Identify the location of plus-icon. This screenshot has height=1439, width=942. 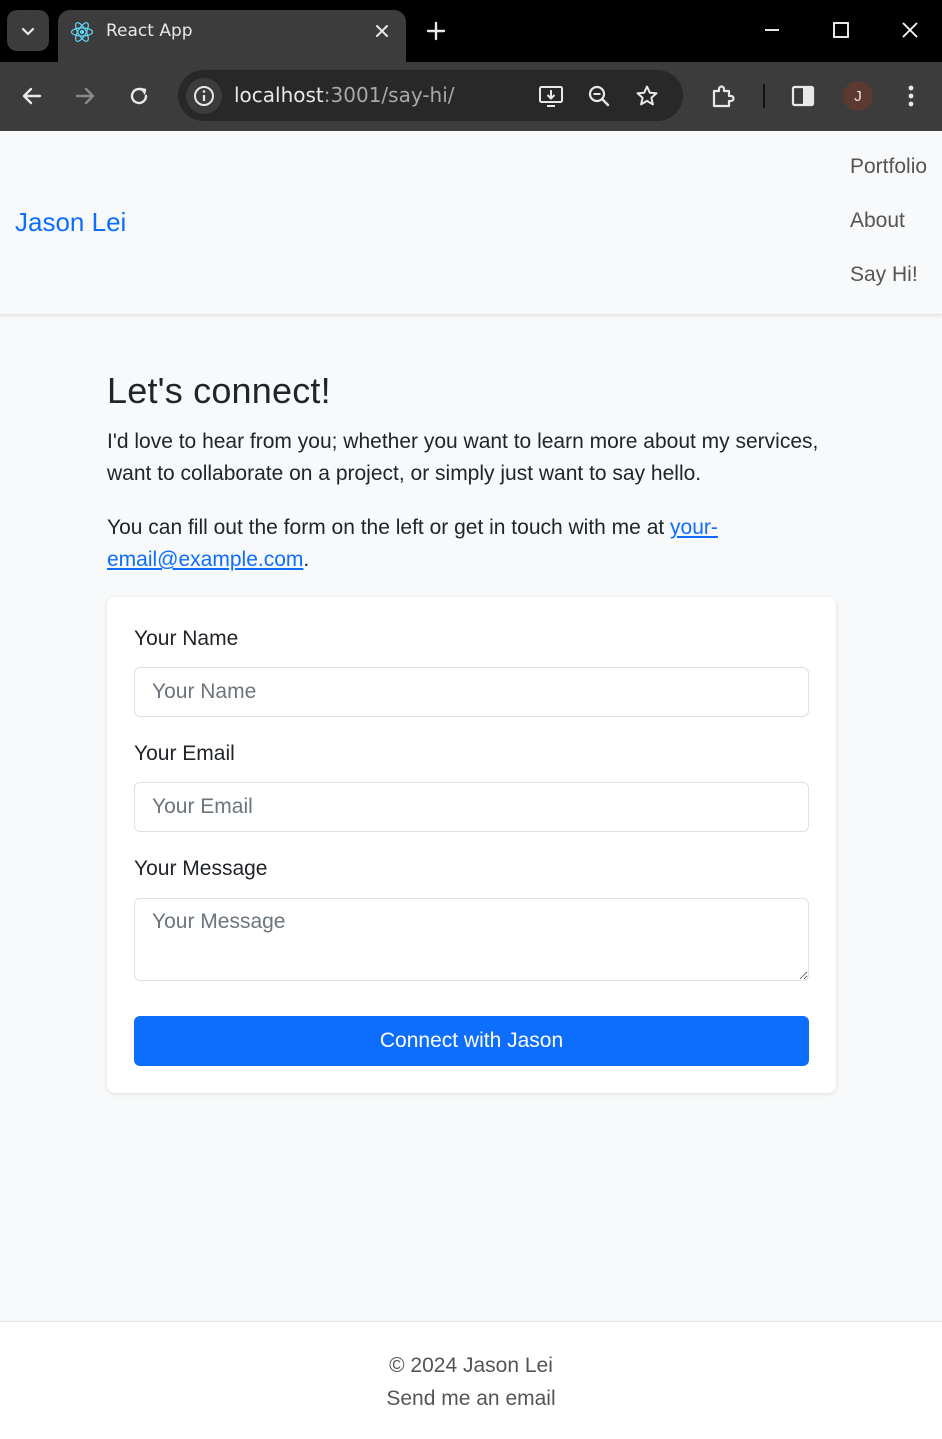
(436, 31).